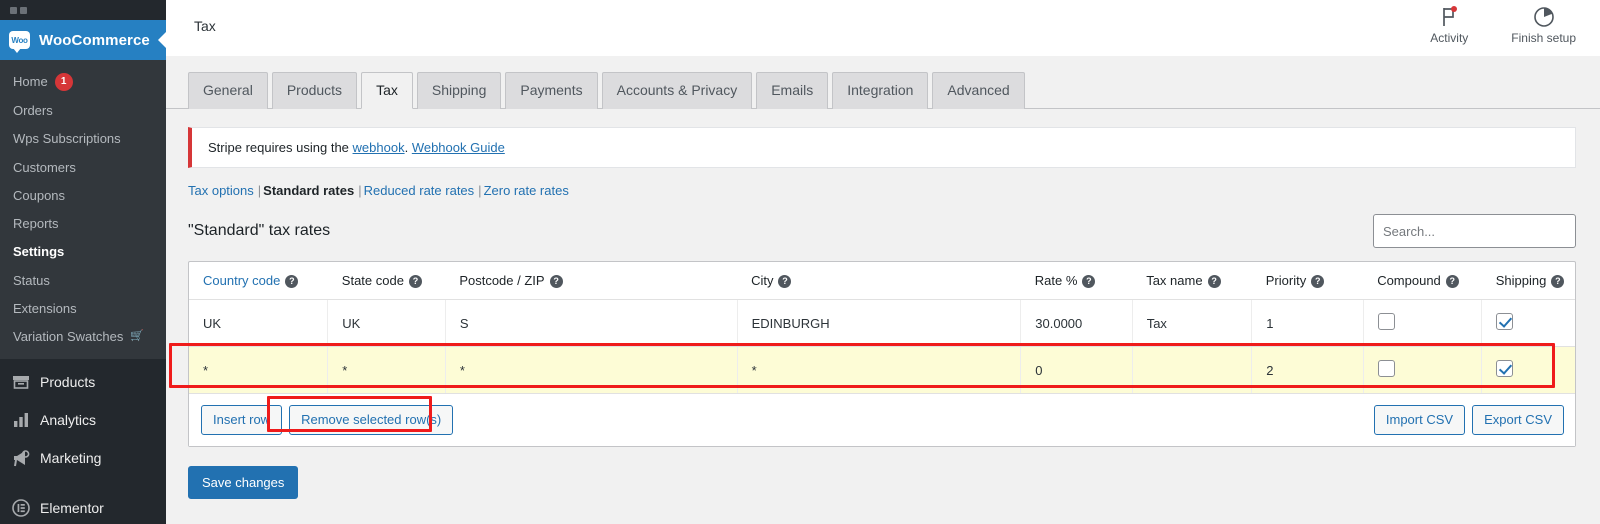  What do you see at coordinates (83, 10) in the screenshot?
I see `admin-bar` at bounding box center [83, 10].